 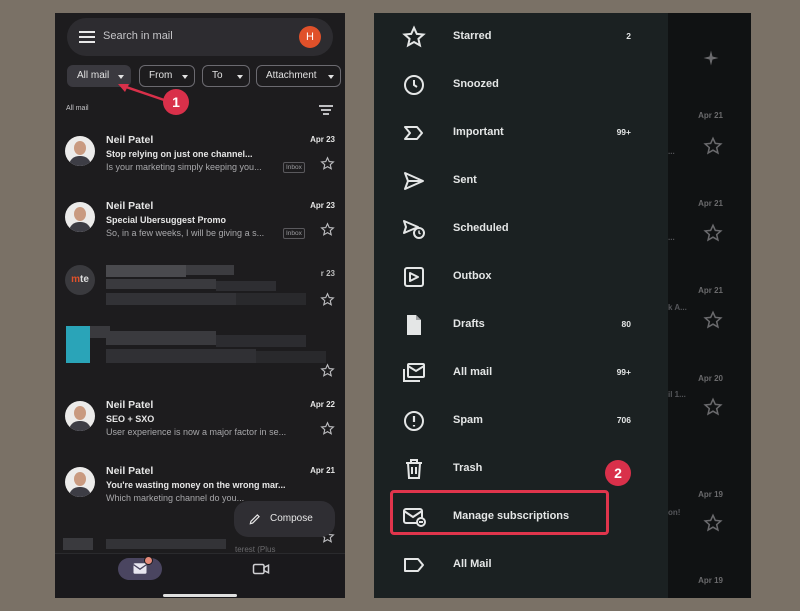 What do you see at coordinates (414, 181) in the screenshot?
I see `send-icon` at bounding box center [414, 181].